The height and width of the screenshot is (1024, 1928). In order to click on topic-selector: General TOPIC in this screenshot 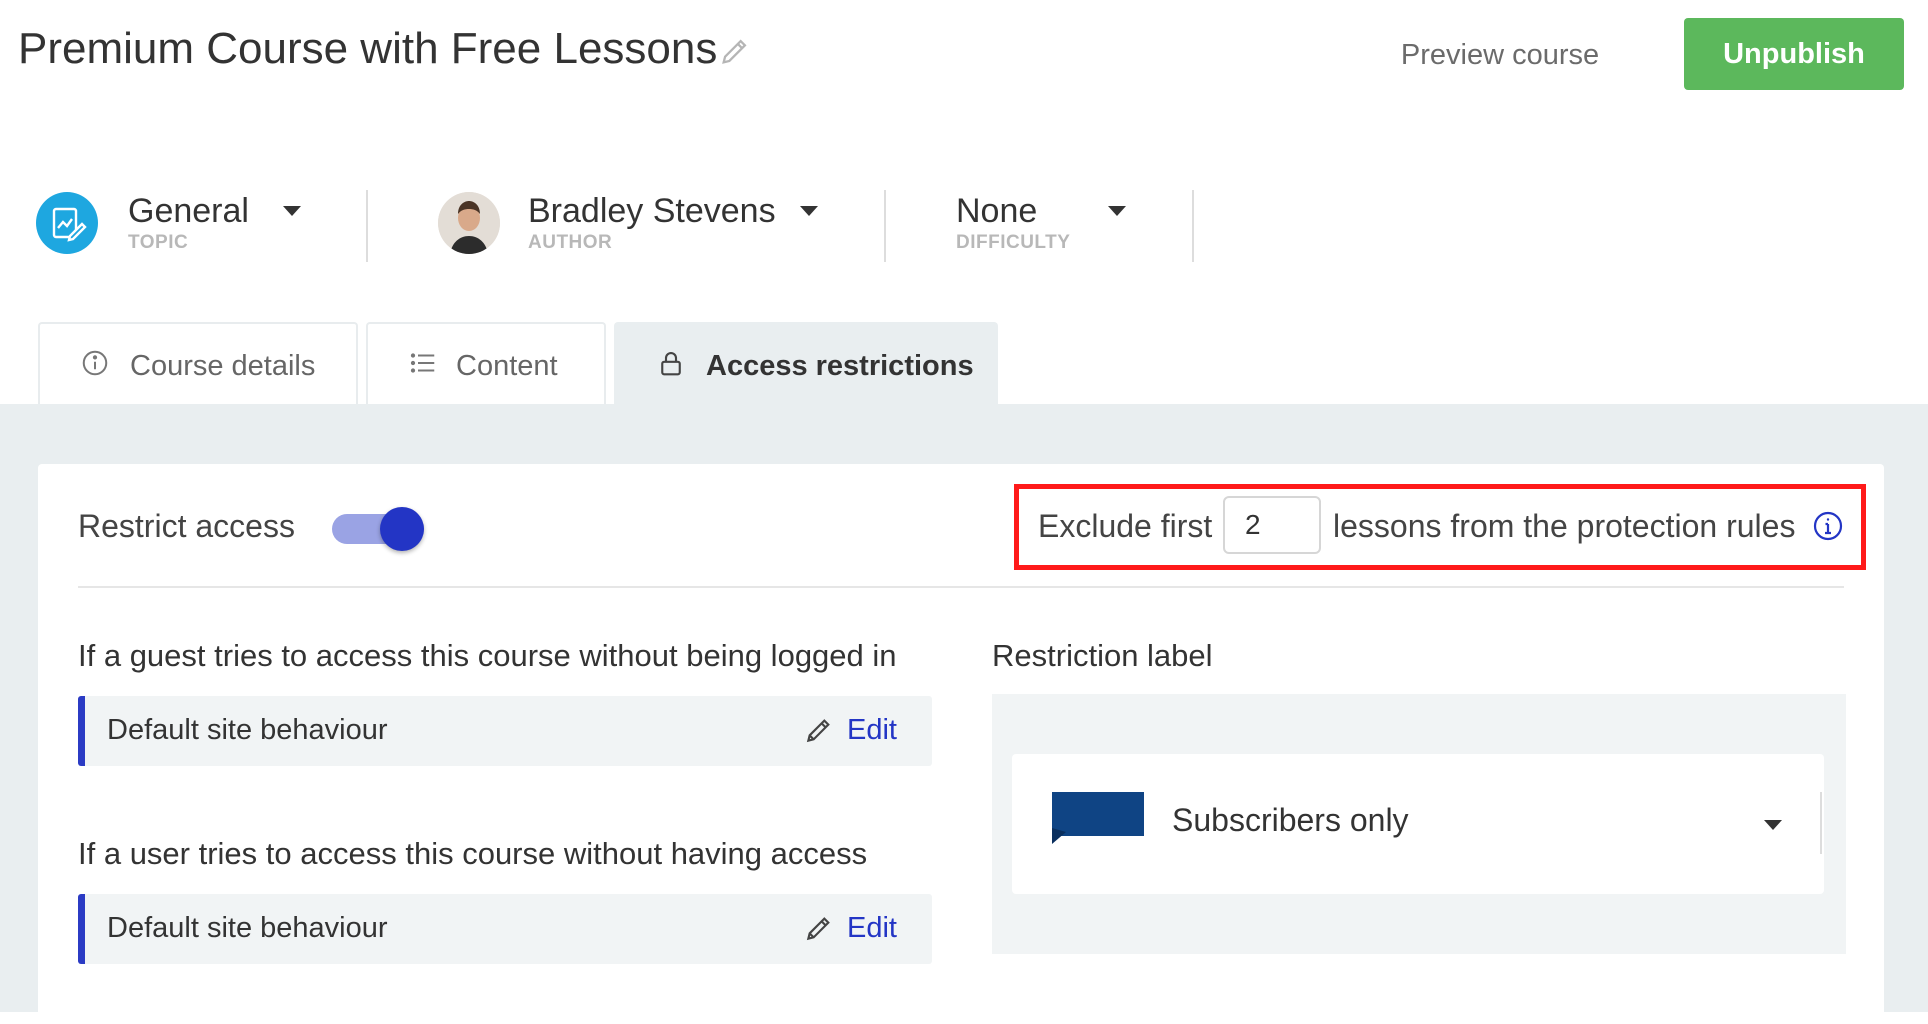, I will do `click(218, 226)`.